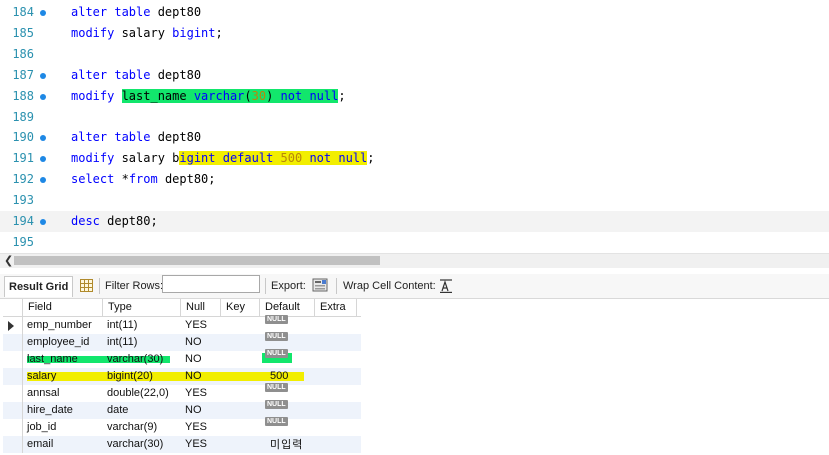 The height and width of the screenshot is (455, 829). What do you see at coordinates (41, 376) in the screenshot?
I see `cell-field: salary` at bounding box center [41, 376].